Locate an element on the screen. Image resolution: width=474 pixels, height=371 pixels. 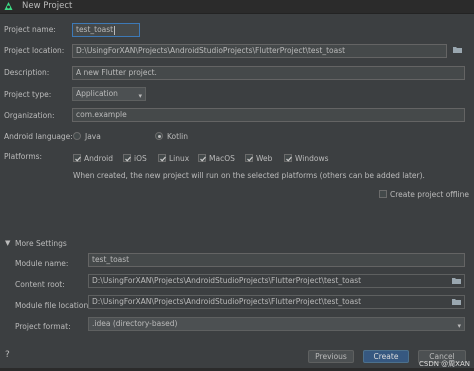
organization-input: com.example is located at coordinates (268, 115).